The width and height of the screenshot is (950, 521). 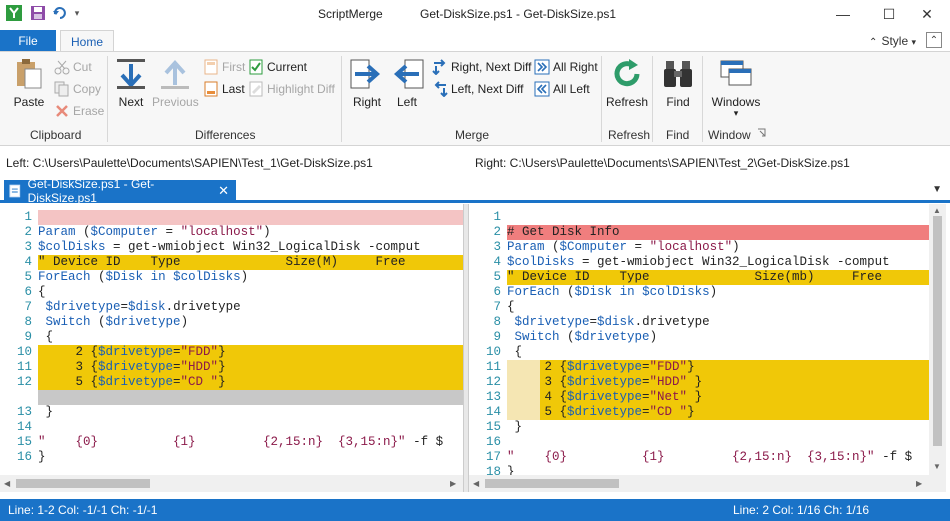 I want to click on current-icon, so click(x=256, y=67).